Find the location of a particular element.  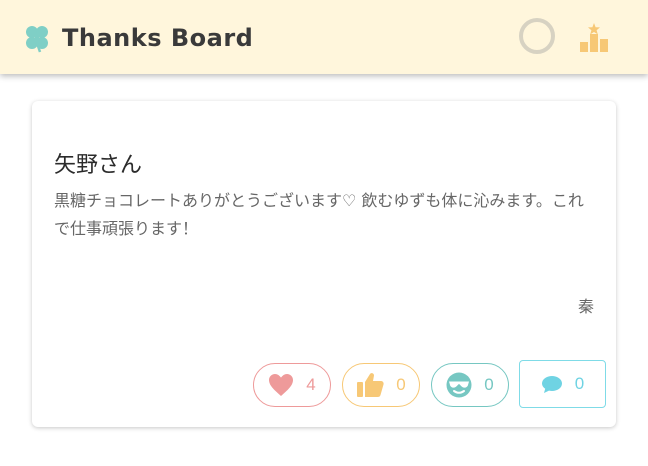

heart-reaction-button: 4 is located at coordinates (292, 385).